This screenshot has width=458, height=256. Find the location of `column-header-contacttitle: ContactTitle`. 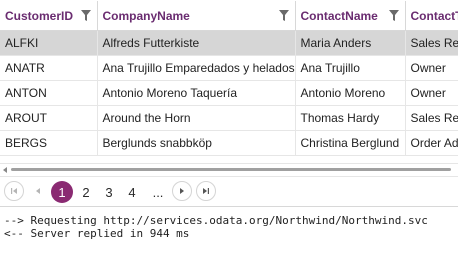

column-header-contacttitle: ContactTitle is located at coordinates (431, 16).